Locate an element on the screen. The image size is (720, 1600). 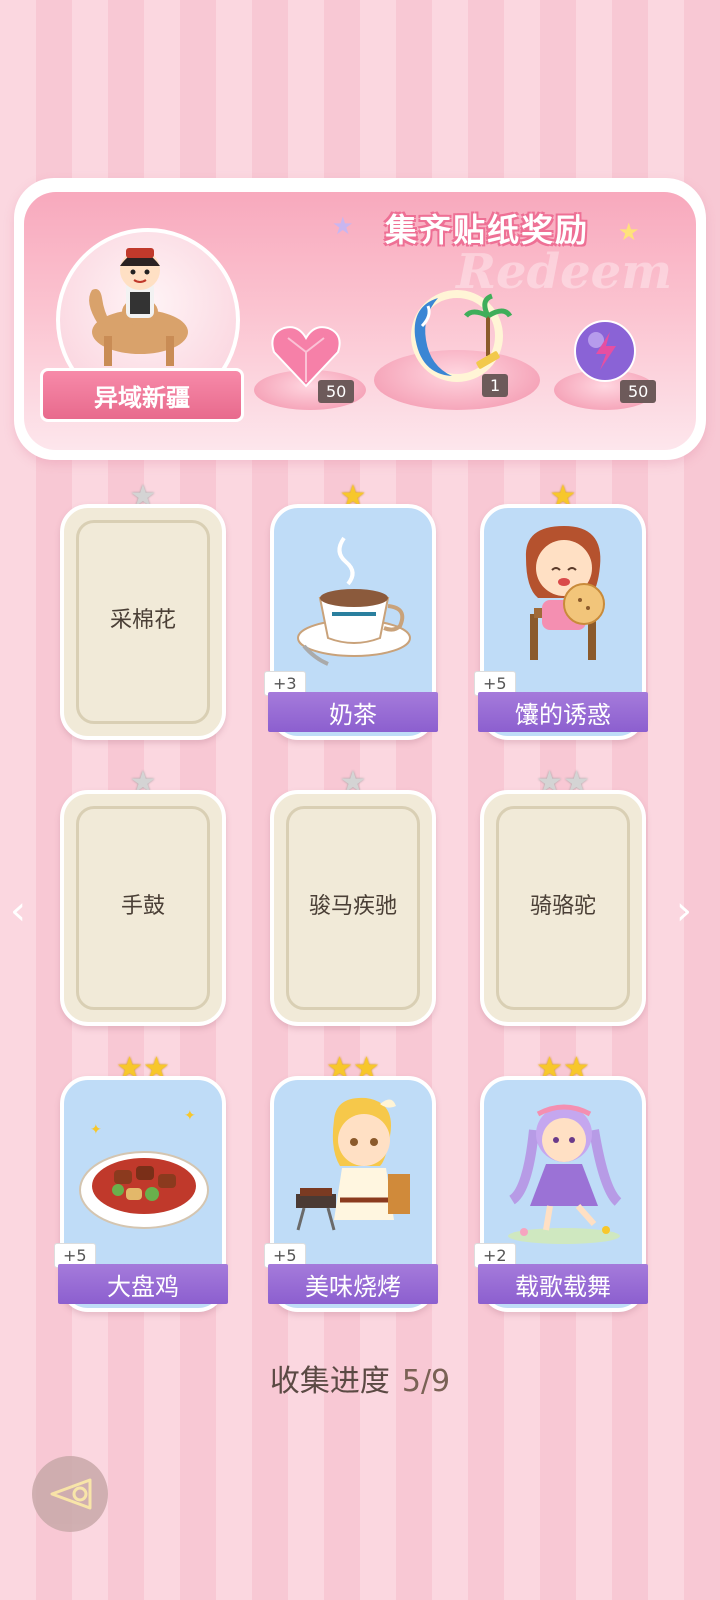
card-name: 骏马疾驰 is located at coordinates (352, 906).